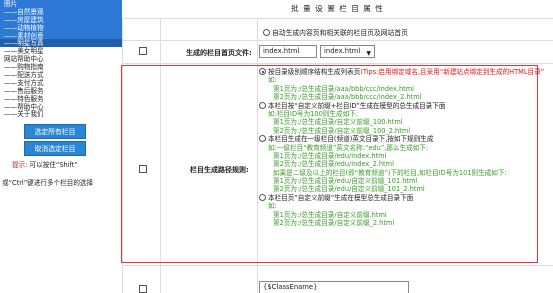 The width and height of the screenshot is (553, 293). I want to click on example-line: 第2页为:/总生成目录/自定义前缀_100_2.html, so click(342, 130).